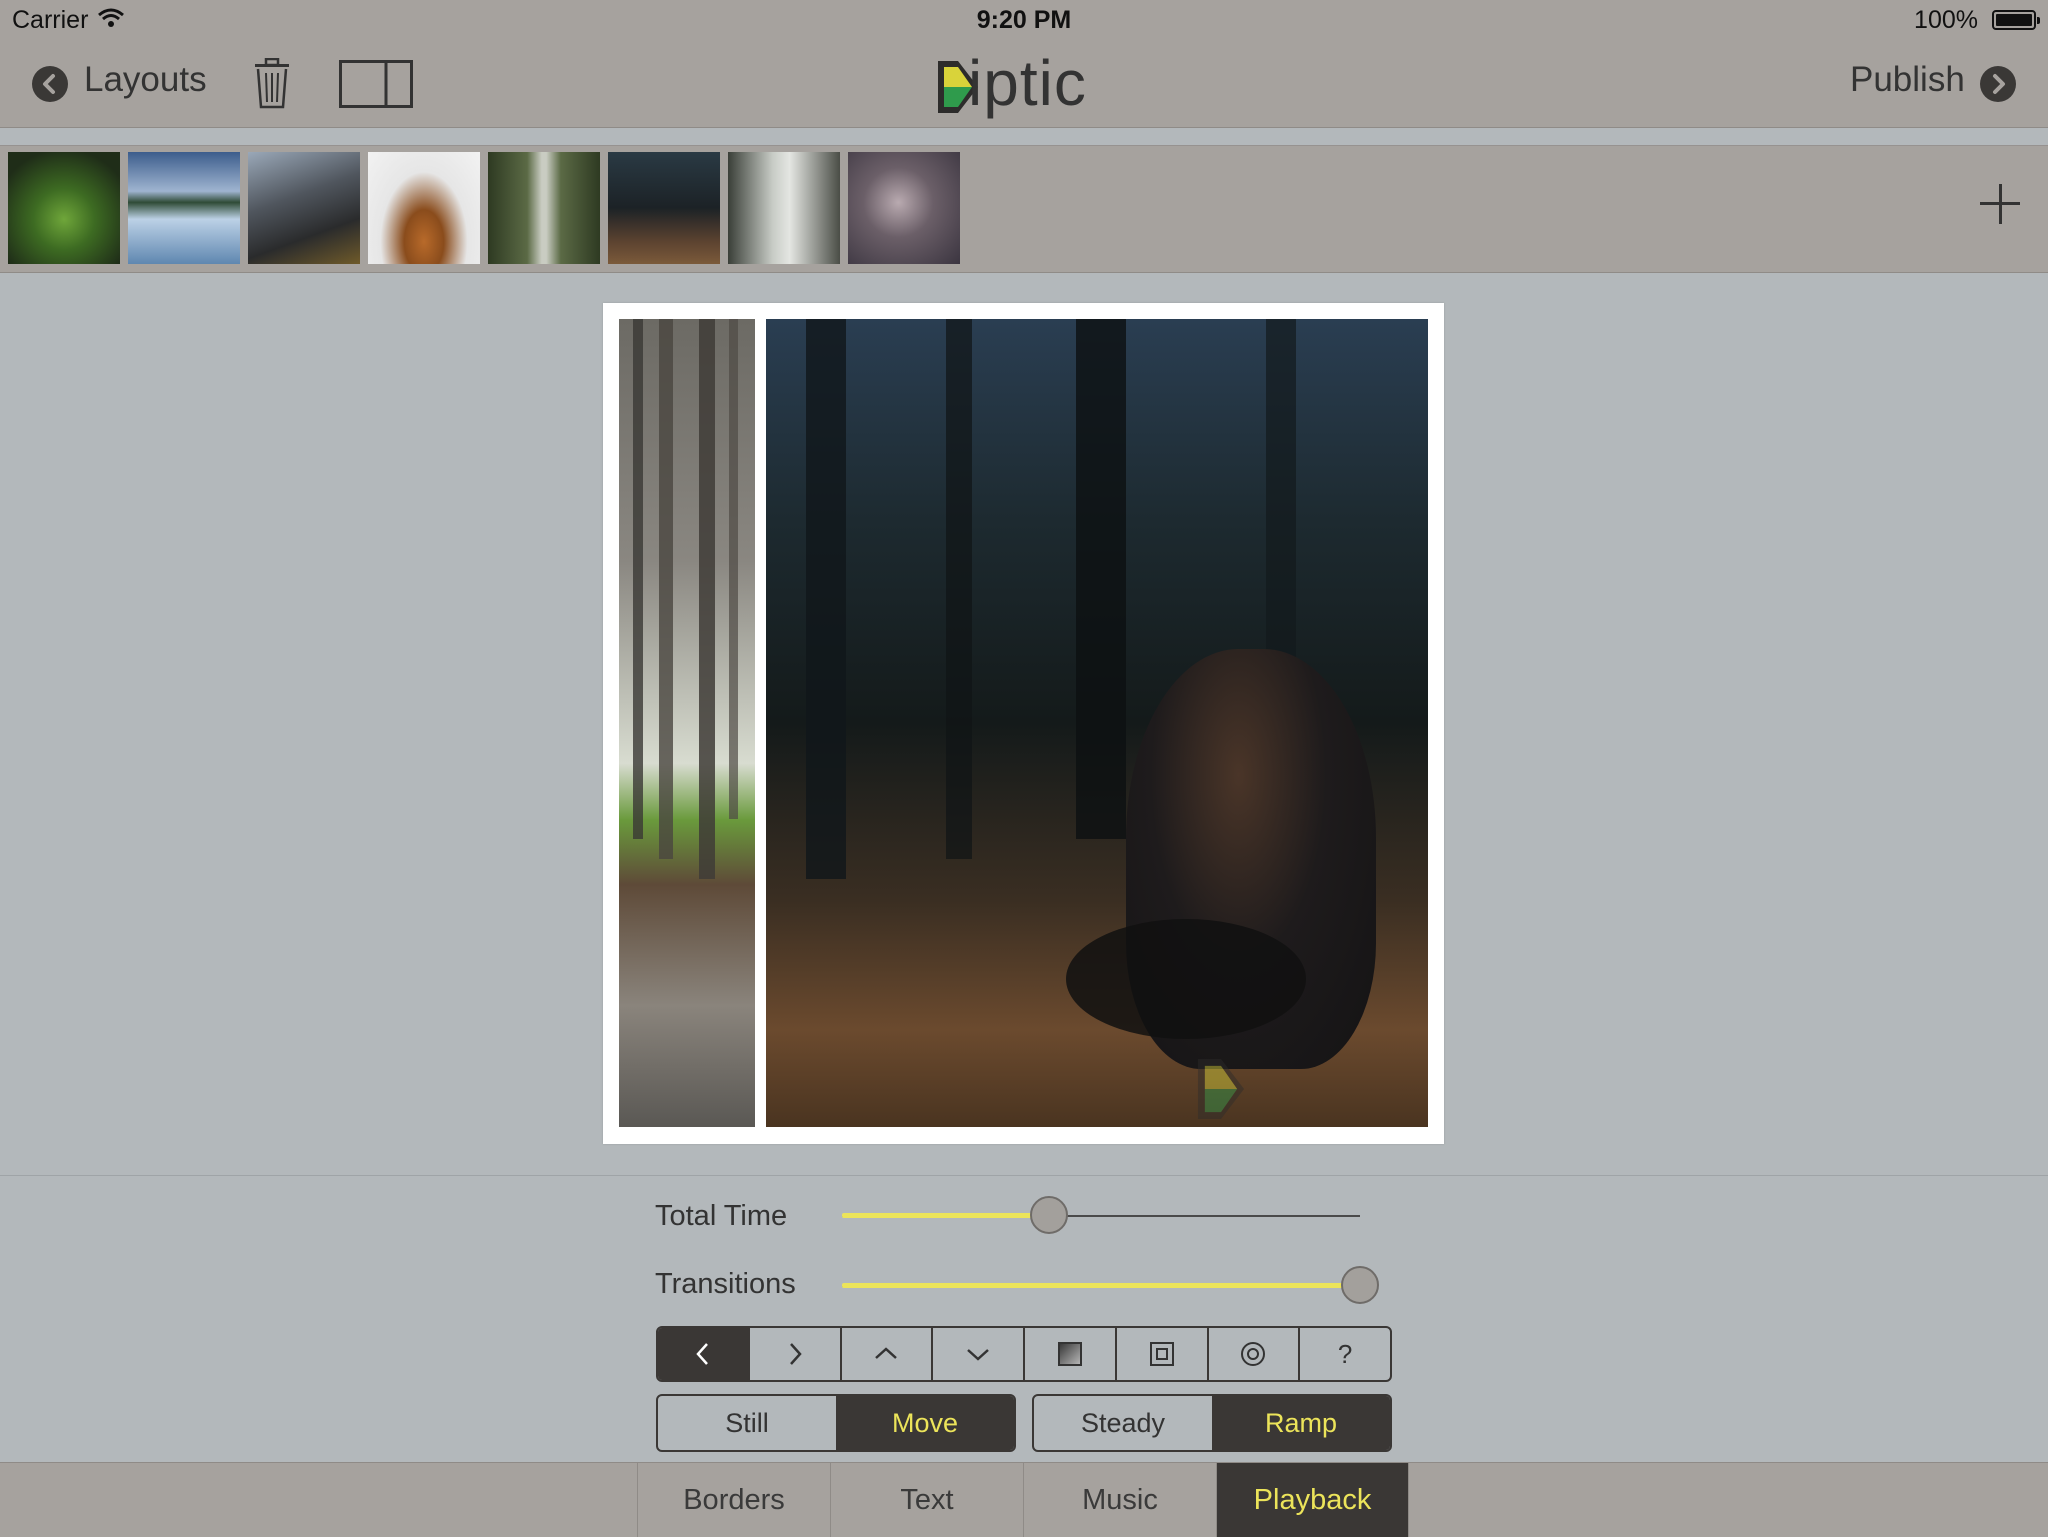 This screenshot has width=2048, height=1537. I want to click on pan-down-button, so click(977, 1354).